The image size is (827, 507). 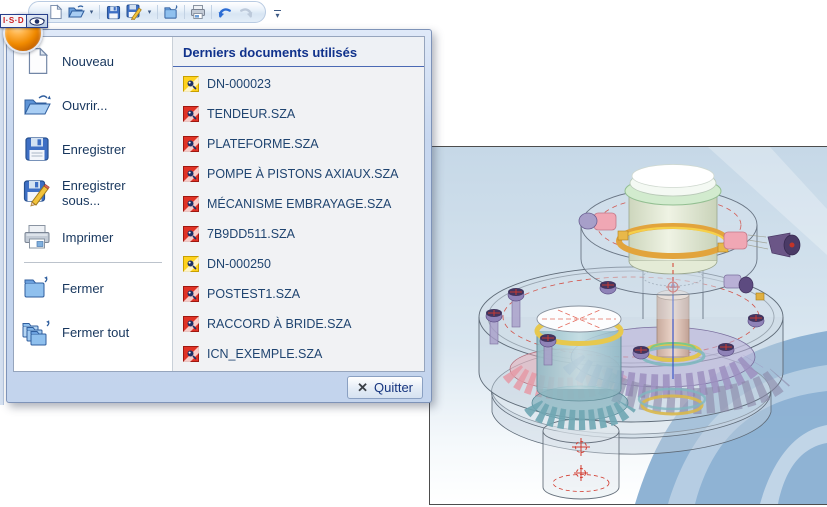 I want to click on menu-item-fermer-tout: Fermer tout, so click(x=93, y=332).